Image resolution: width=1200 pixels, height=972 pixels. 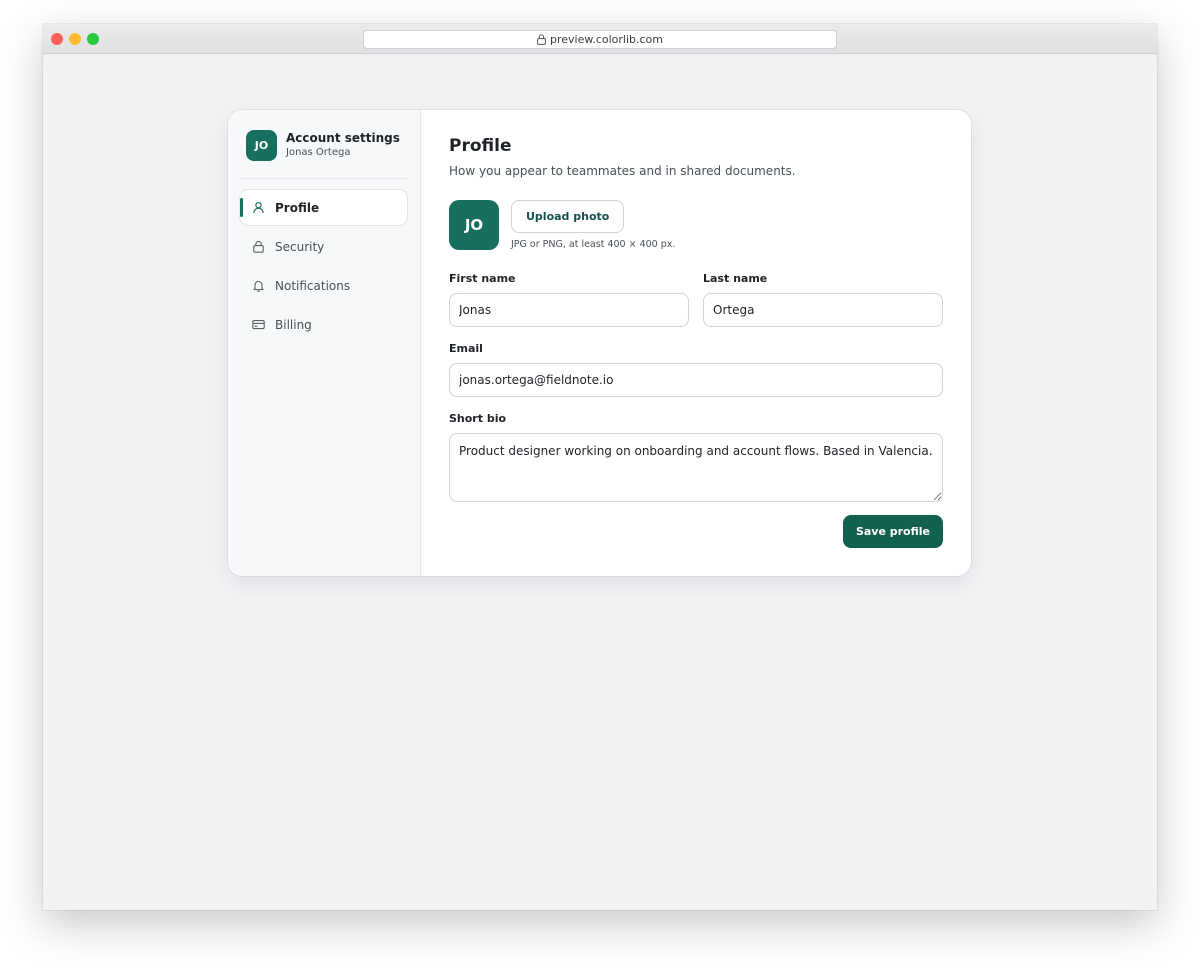 I want to click on avatar: JO, so click(x=261, y=145).